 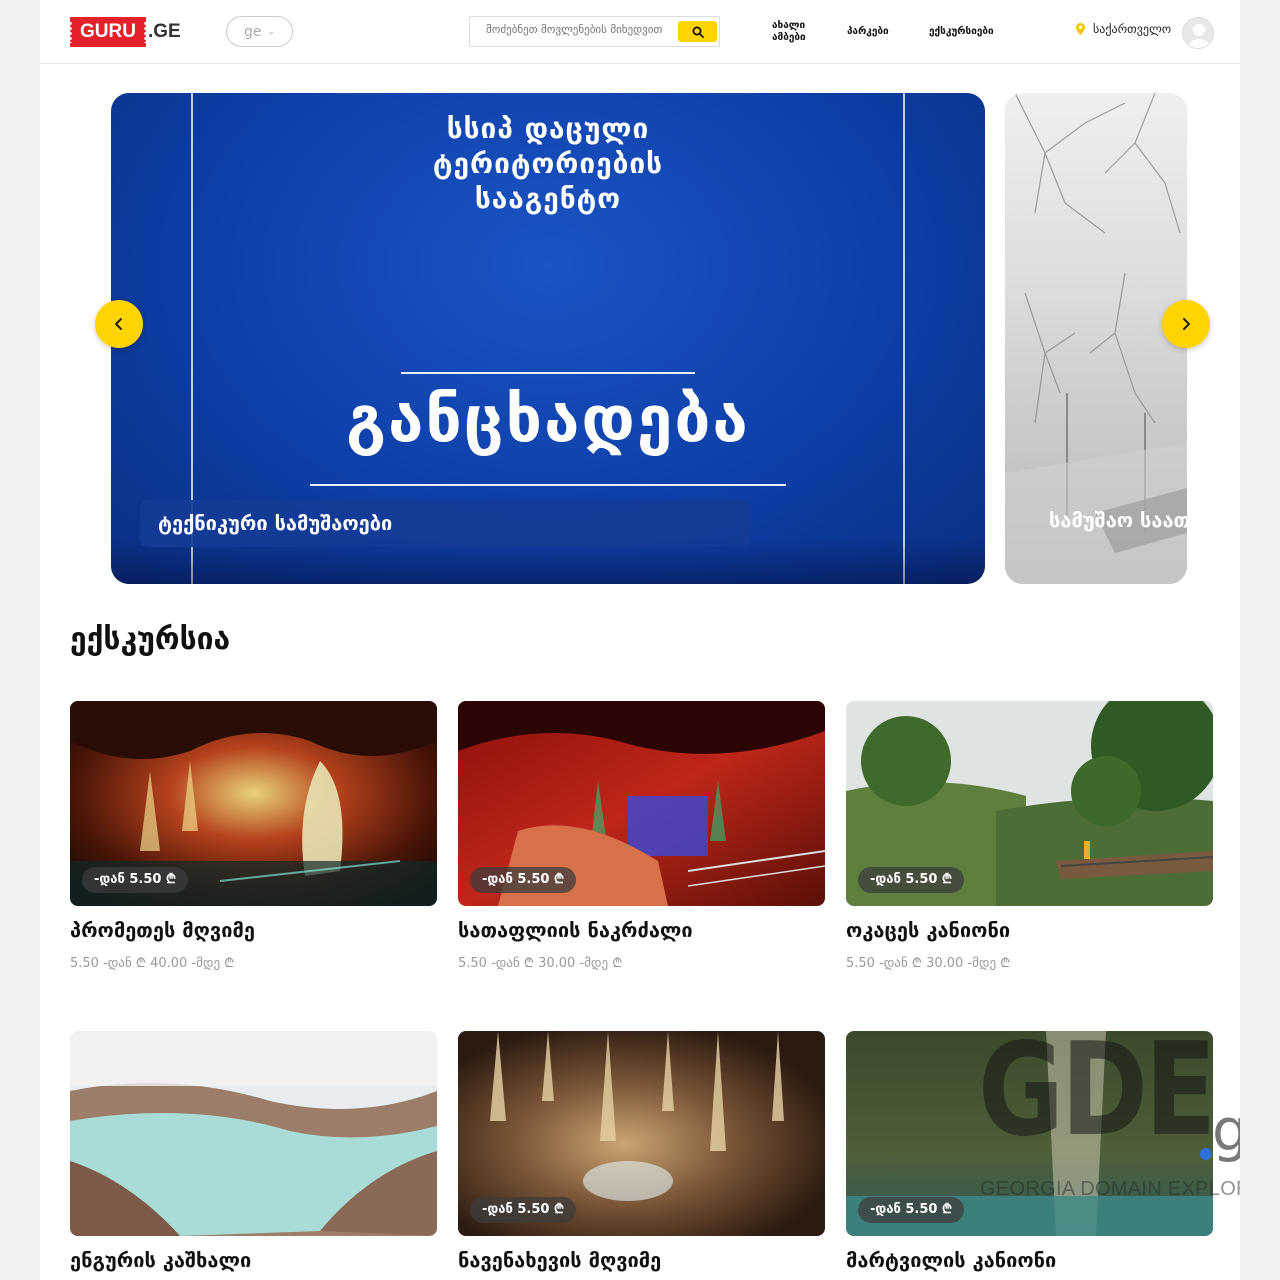 What do you see at coordinates (548, 128) in the screenshot?
I see `slide-heading-line-1: სსიპ დაცული` at bounding box center [548, 128].